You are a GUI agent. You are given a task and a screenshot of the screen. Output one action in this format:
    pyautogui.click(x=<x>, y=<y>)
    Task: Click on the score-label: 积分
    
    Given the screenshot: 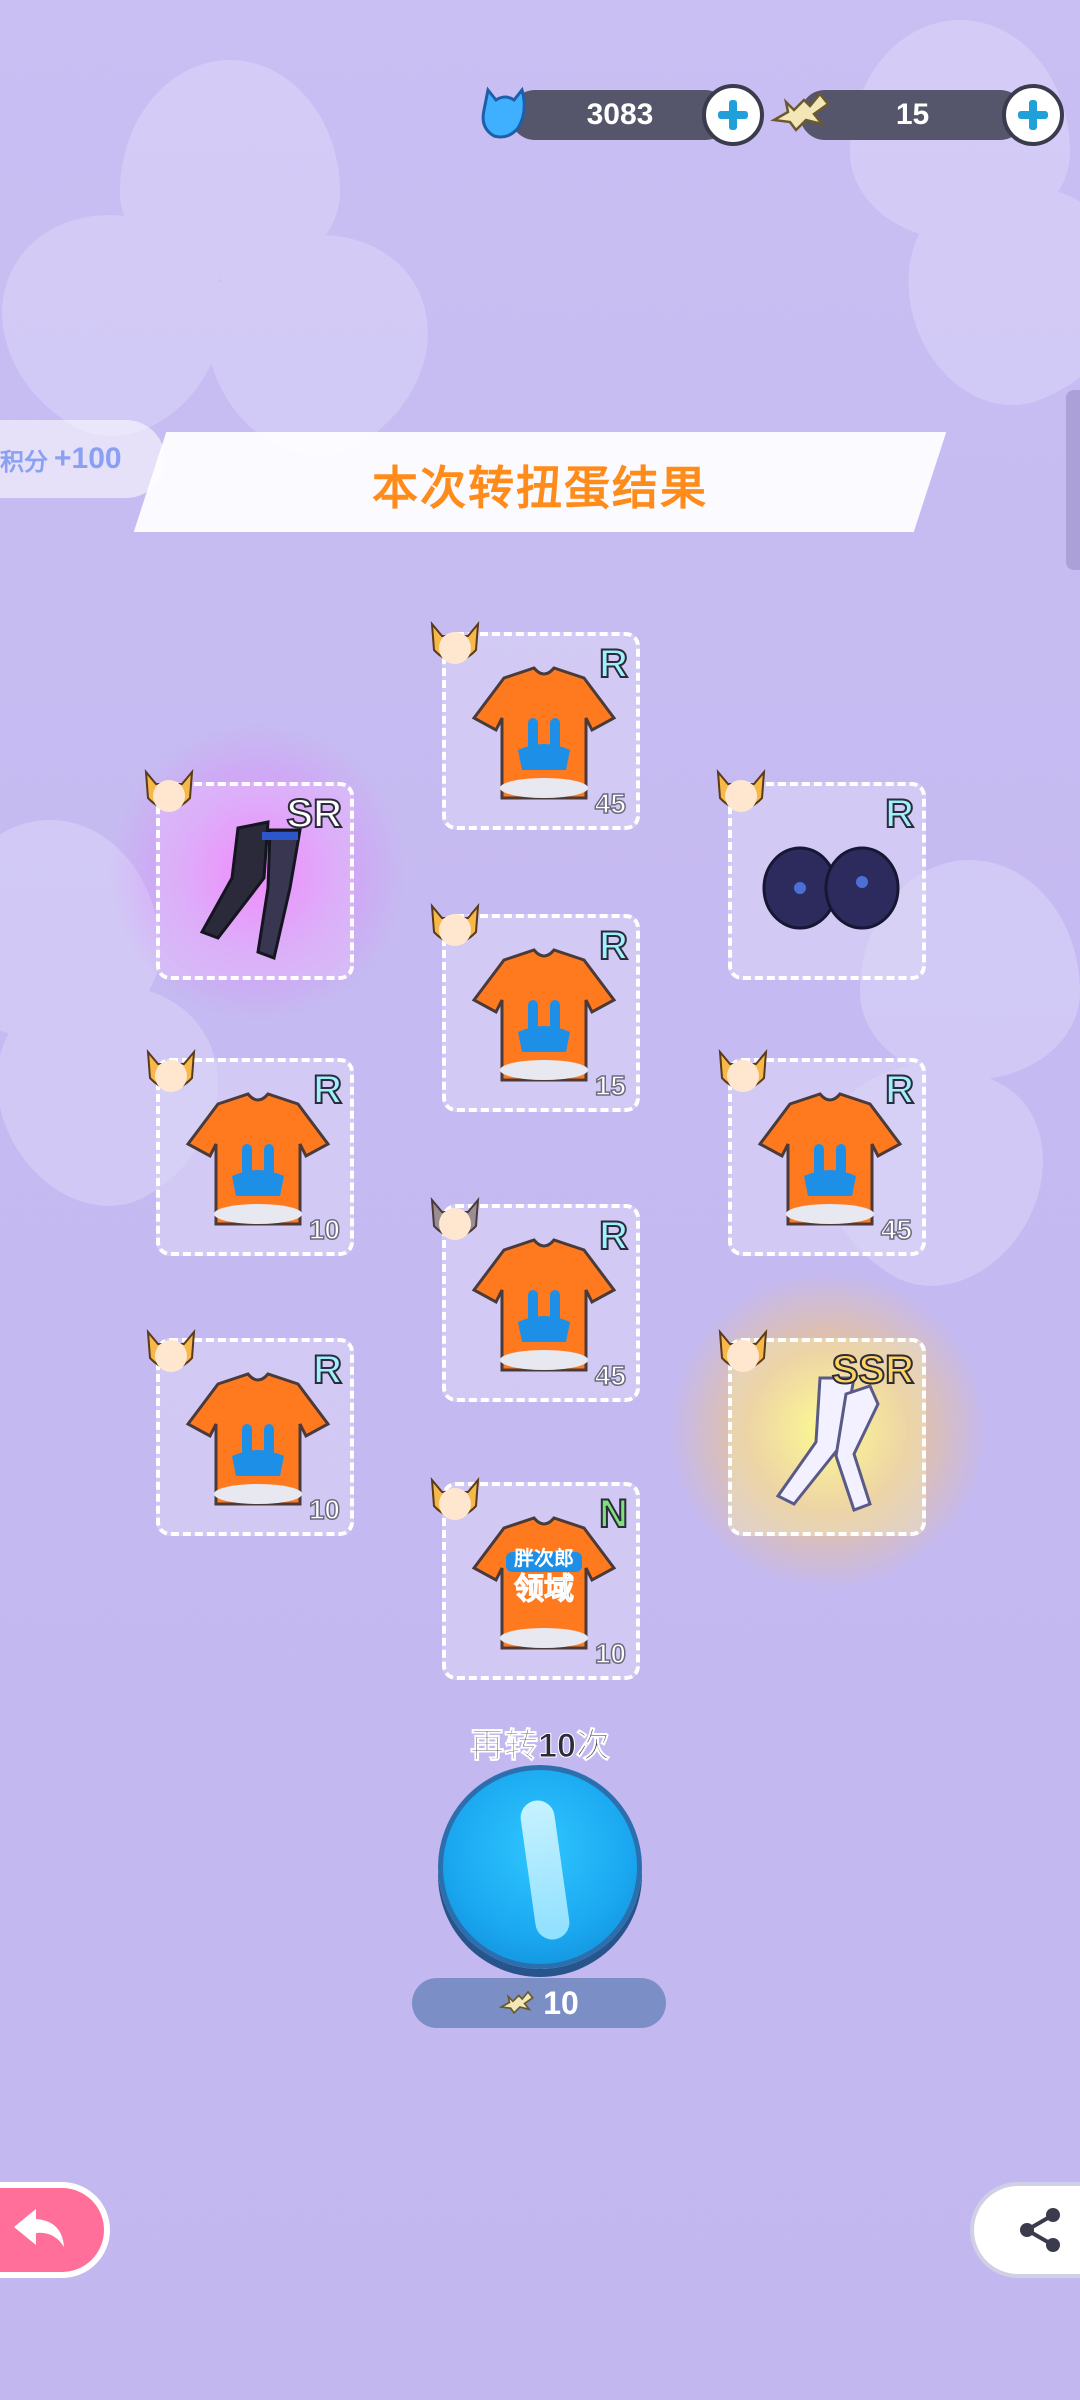 What is the action you would take?
    pyautogui.click(x=24, y=462)
    